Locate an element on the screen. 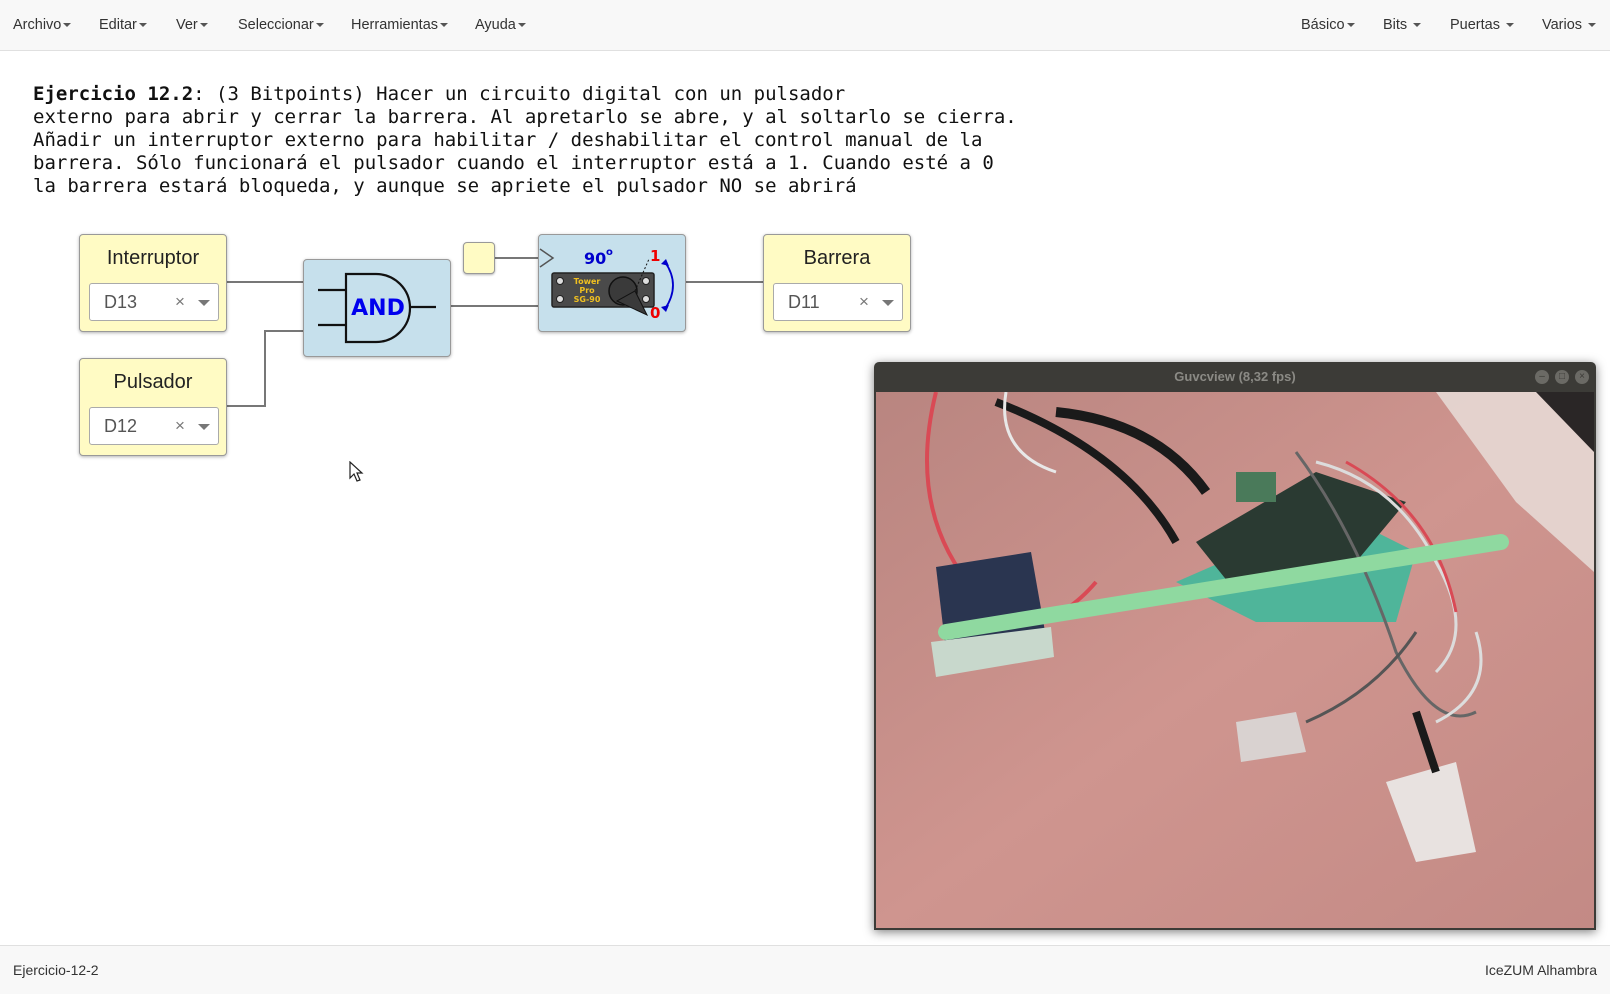  block-title: Pulsador is located at coordinates (153, 382).